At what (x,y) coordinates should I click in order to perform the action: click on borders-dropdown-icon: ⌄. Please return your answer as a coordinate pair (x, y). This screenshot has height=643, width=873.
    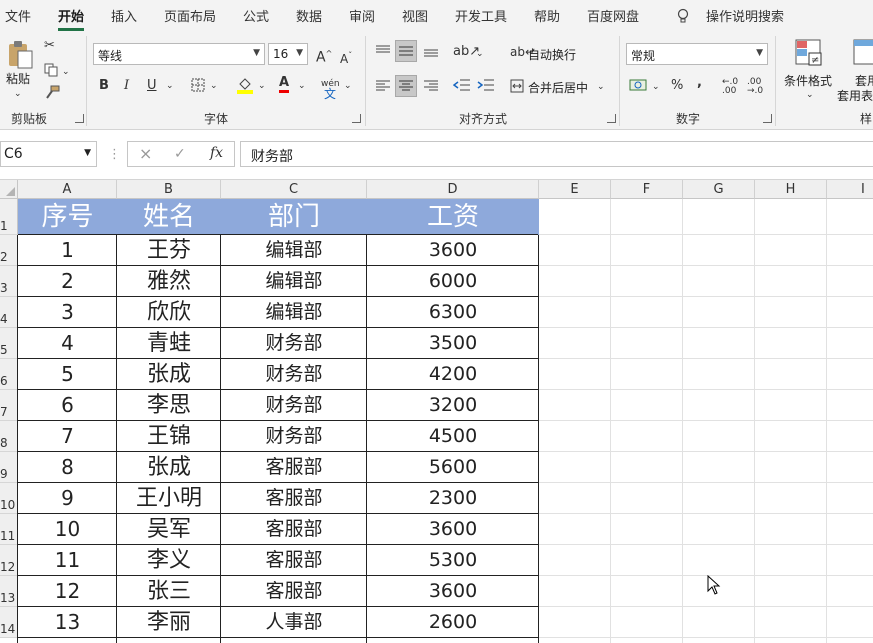
    Looking at the image, I should click on (214, 86).